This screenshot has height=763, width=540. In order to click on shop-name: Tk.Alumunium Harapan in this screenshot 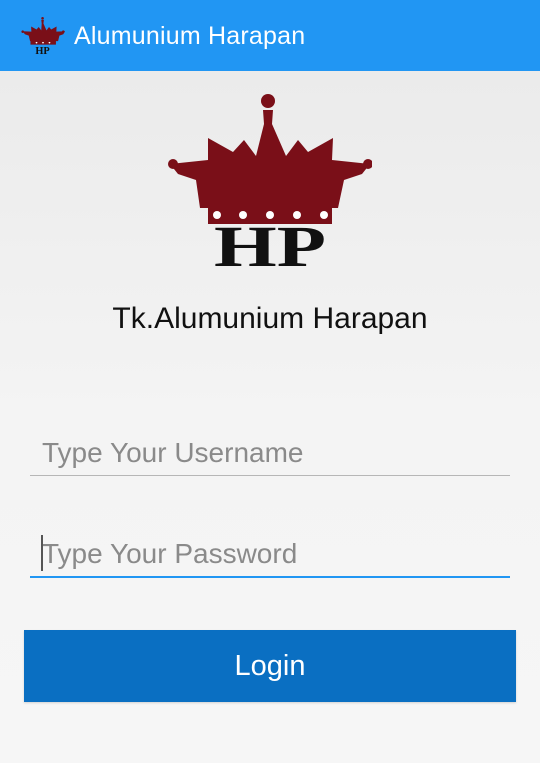, I will do `click(270, 318)`.